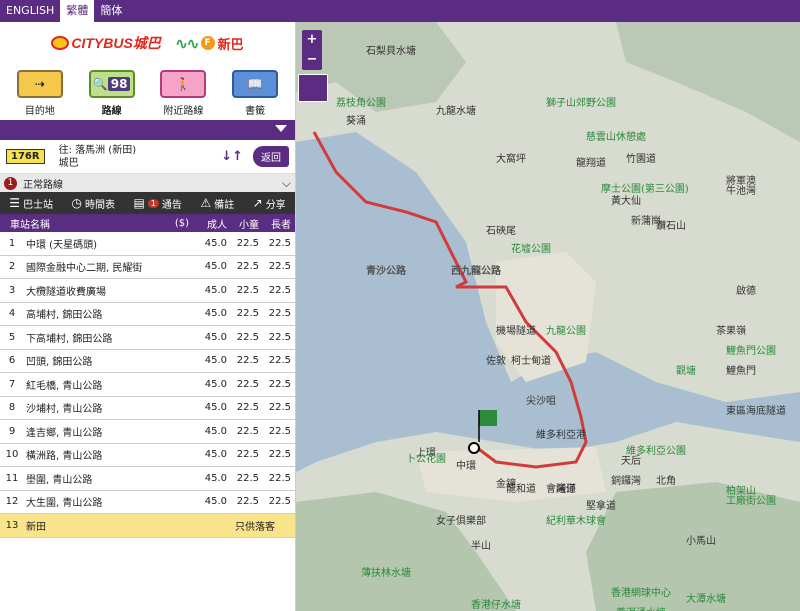 The height and width of the screenshot is (611, 800). What do you see at coordinates (312, 40) in the screenshot?
I see `zoom-in-button: +` at bounding box center [312, 40].